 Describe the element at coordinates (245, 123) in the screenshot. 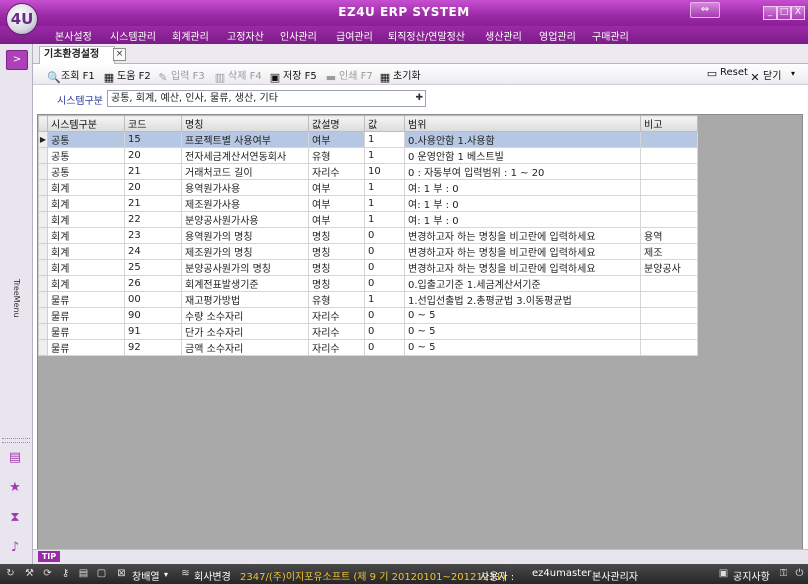

I see `column-header-name: 명칭` at that location.